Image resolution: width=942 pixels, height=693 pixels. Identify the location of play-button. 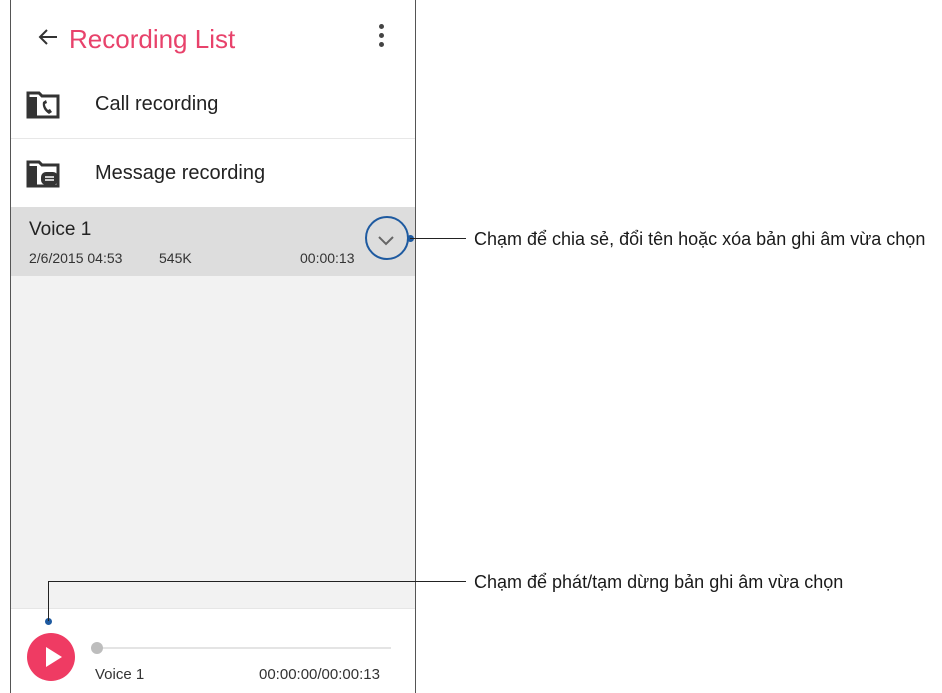
(51, 657).